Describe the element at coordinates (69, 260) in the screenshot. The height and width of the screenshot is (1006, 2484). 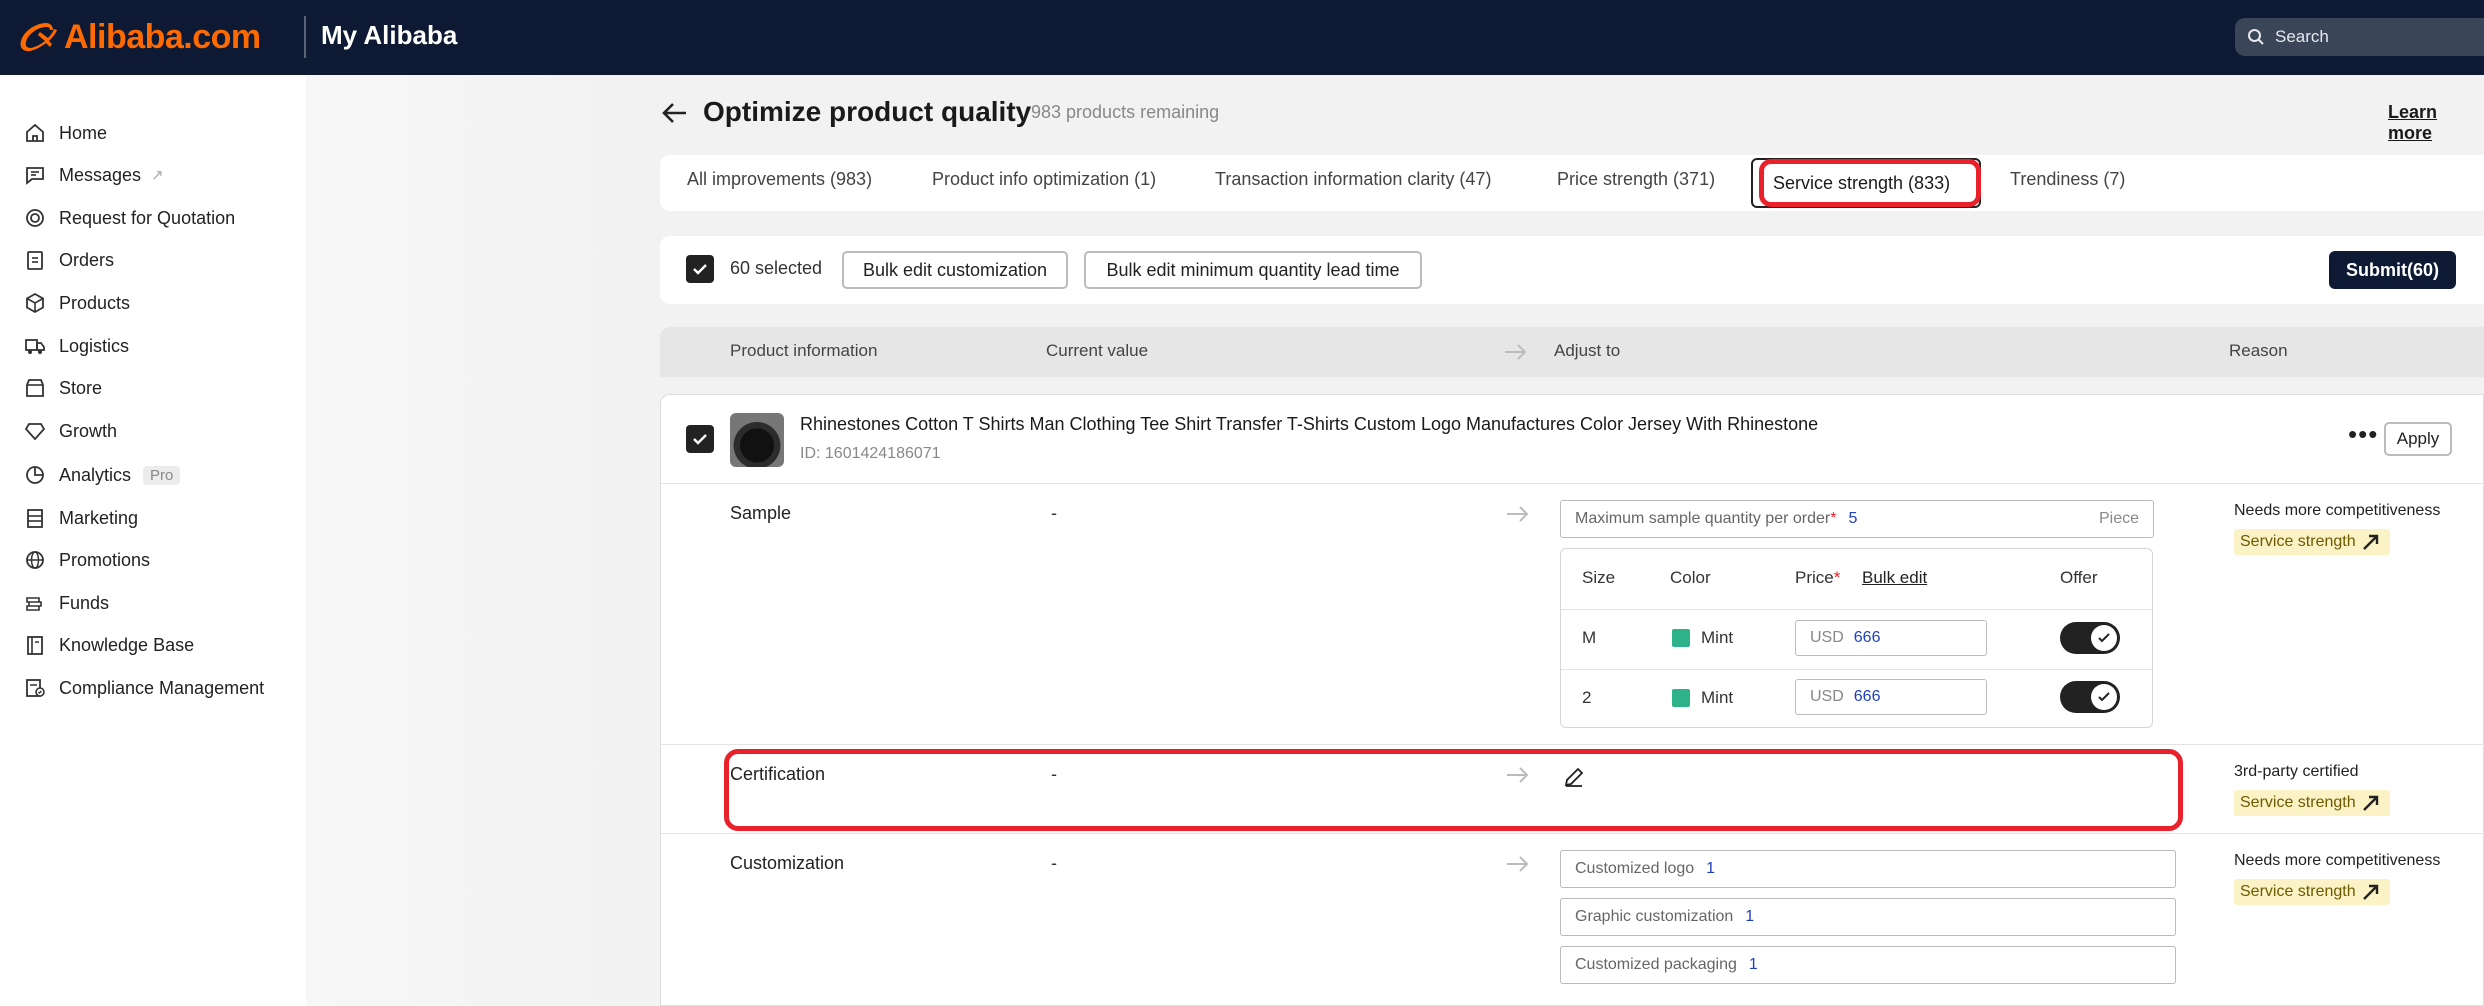
I see `sidebar-item-orders: Orders` at that location.